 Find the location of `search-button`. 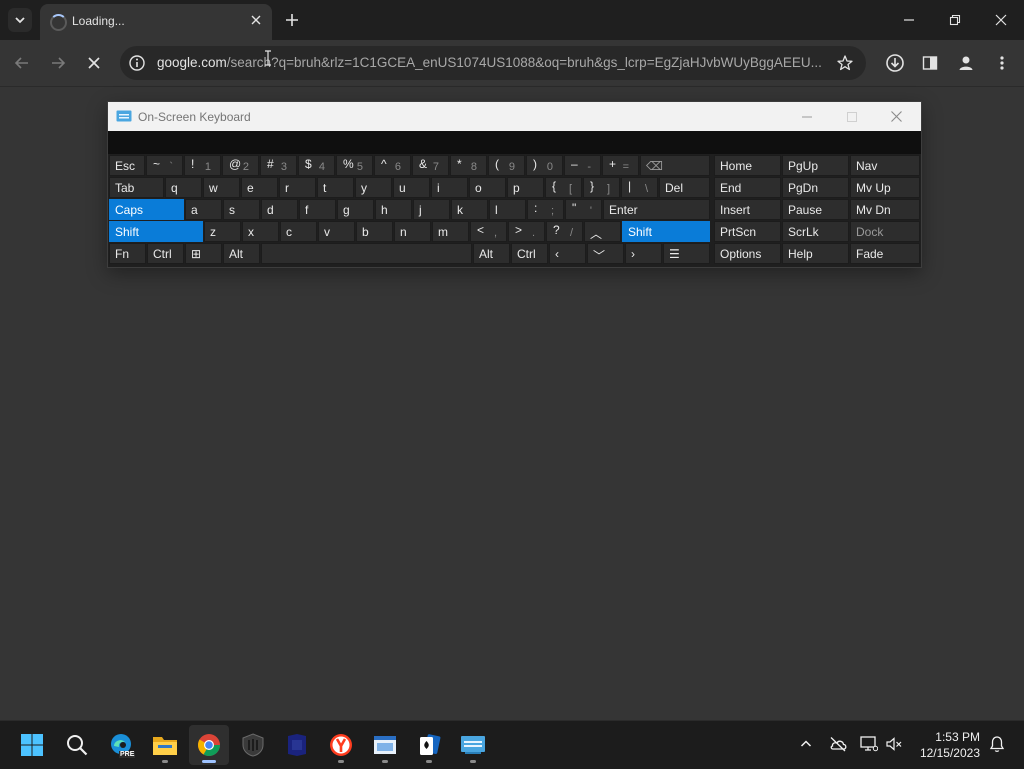

search-button is located at coordinates (77, 745).